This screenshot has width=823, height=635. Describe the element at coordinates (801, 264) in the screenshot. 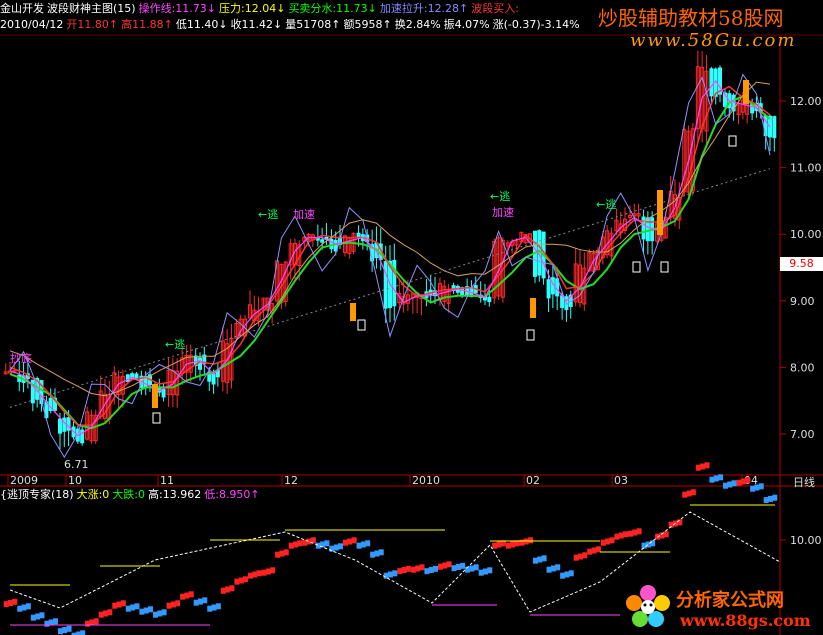

I see `current-price-tag: 9.58` at that location.